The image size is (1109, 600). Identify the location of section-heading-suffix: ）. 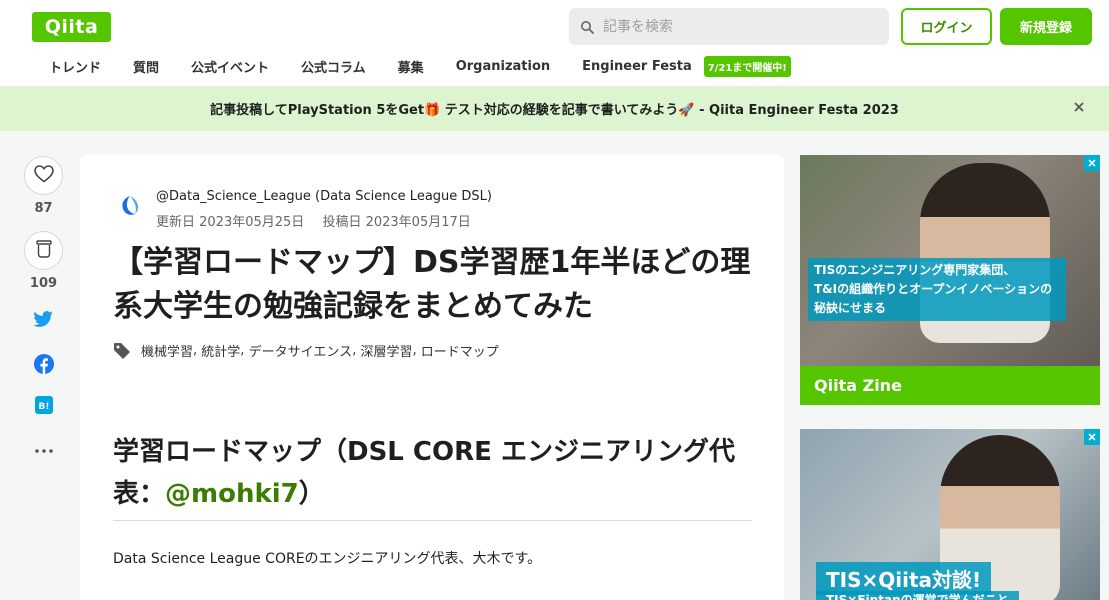
(311, 494).